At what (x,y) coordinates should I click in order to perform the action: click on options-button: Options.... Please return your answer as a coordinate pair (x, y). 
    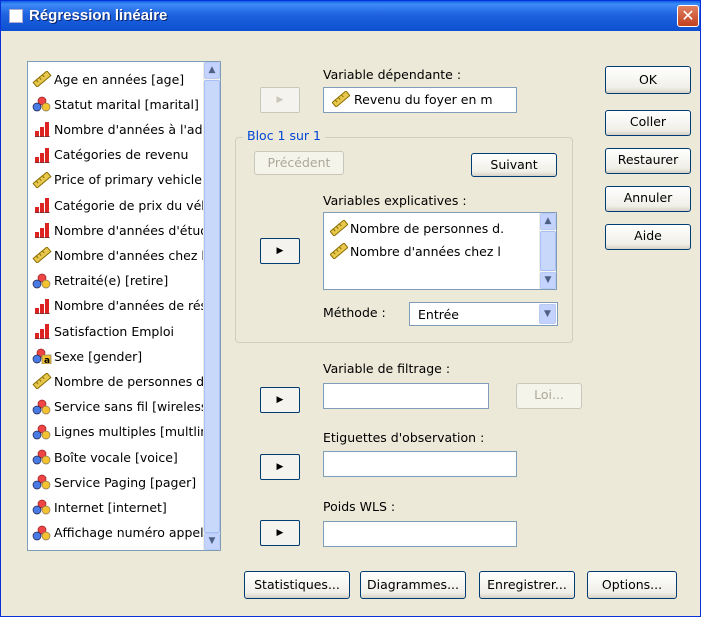
    Looking at the image, I should click on (632, 585).